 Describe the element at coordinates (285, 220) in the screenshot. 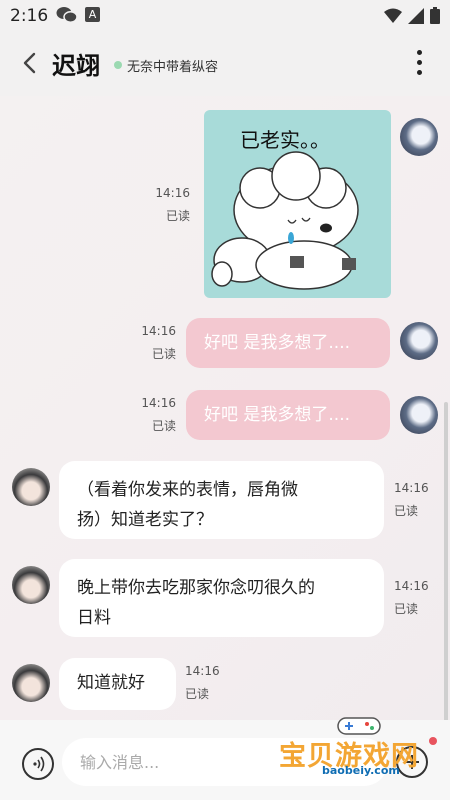

I see `puppy-sticker-image` at that location.